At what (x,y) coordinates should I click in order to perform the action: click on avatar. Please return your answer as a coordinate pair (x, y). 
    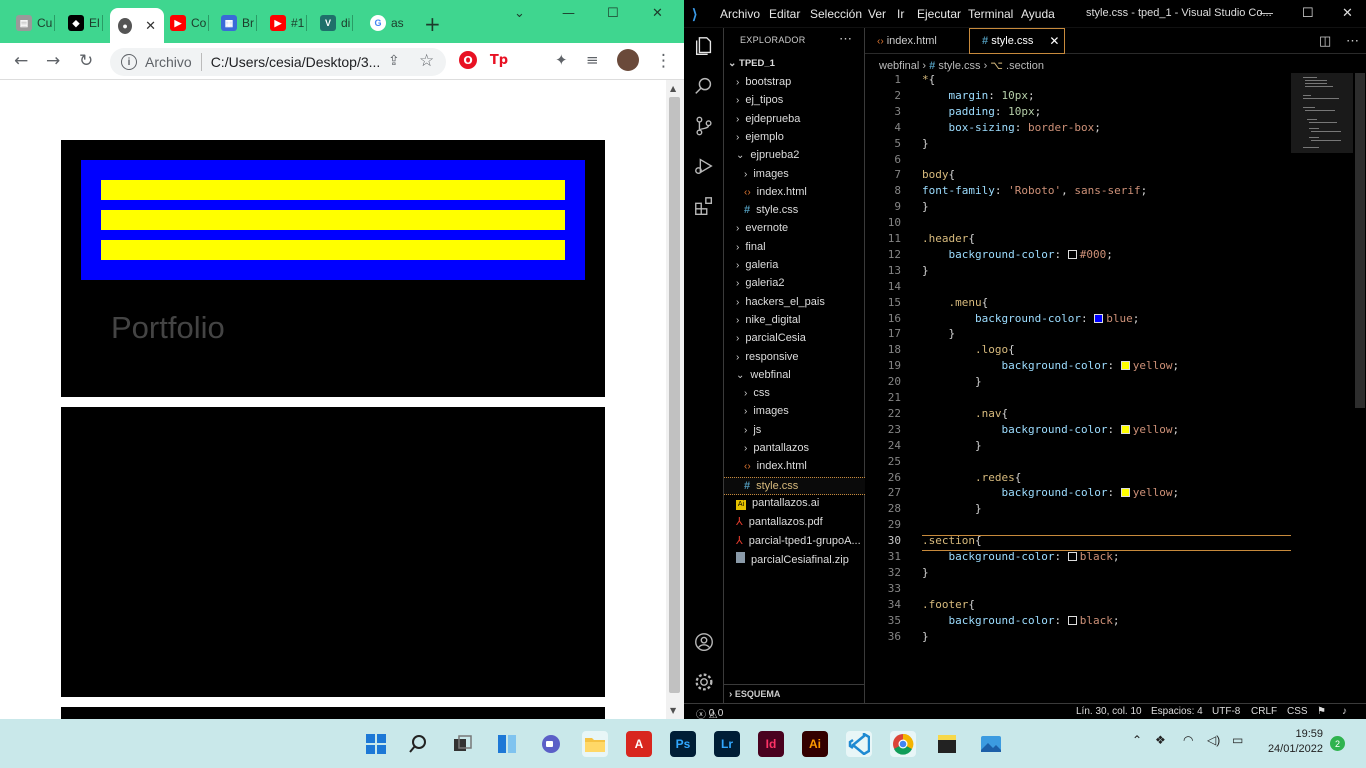
    Looking at the image, I should click on (628, 60).